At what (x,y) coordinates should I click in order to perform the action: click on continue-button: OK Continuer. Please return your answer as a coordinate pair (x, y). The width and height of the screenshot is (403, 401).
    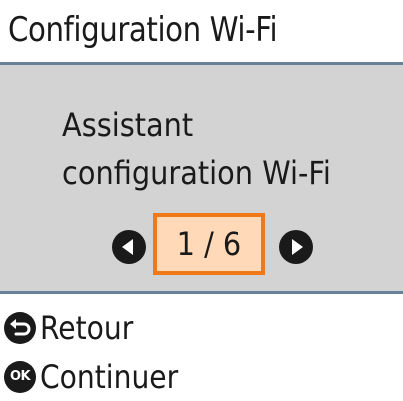
    Looking at the image, I should click on (154, 377).